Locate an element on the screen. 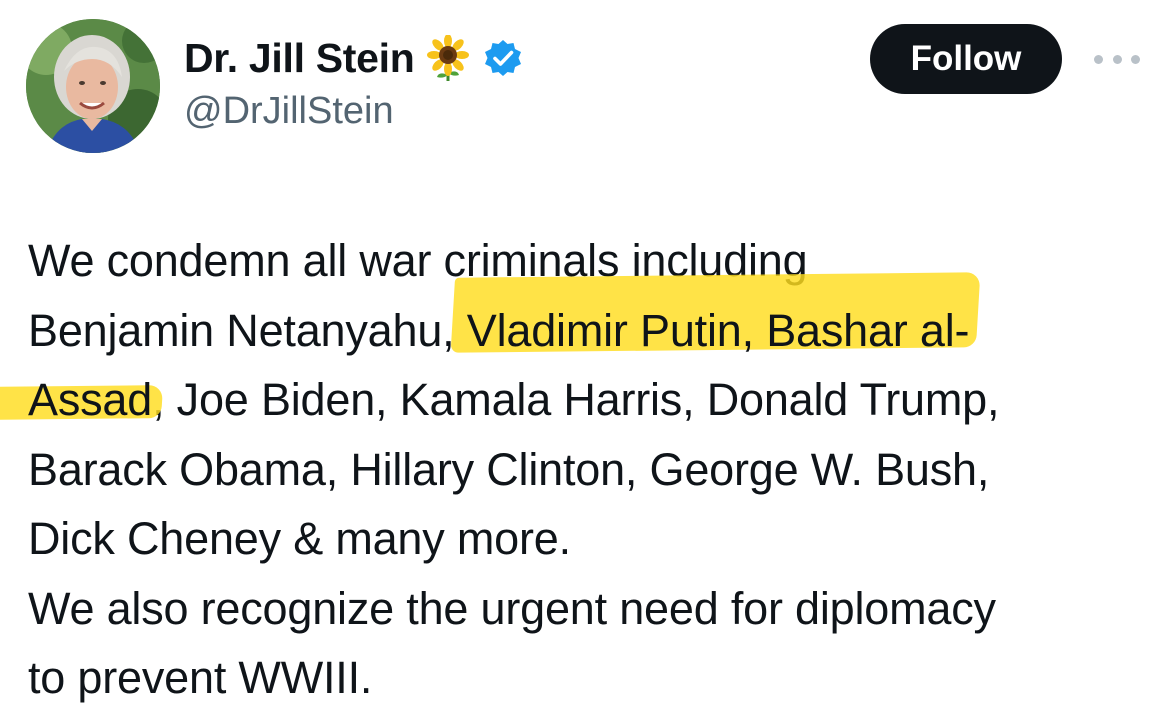  highlighted-text: Vladimir Putin, Bashar al- is located at coordinates (718, 330).